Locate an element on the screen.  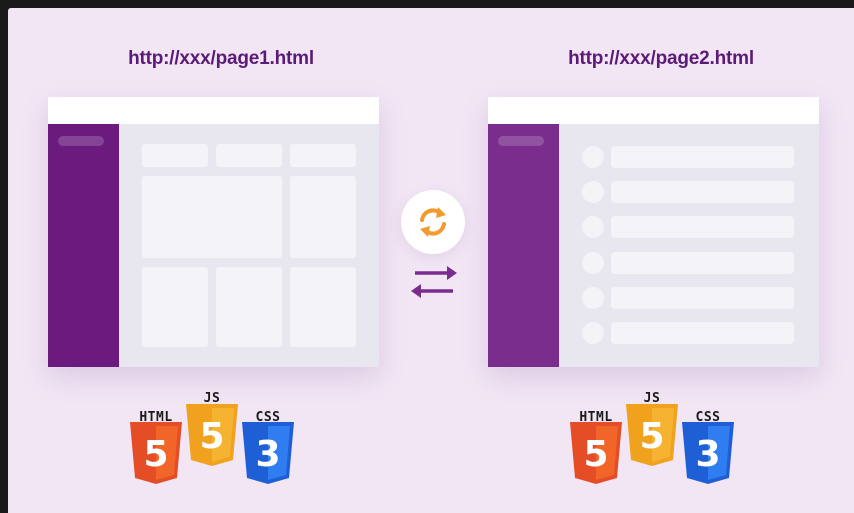
page1-browser-topbar is located at coordinates (213, 110).